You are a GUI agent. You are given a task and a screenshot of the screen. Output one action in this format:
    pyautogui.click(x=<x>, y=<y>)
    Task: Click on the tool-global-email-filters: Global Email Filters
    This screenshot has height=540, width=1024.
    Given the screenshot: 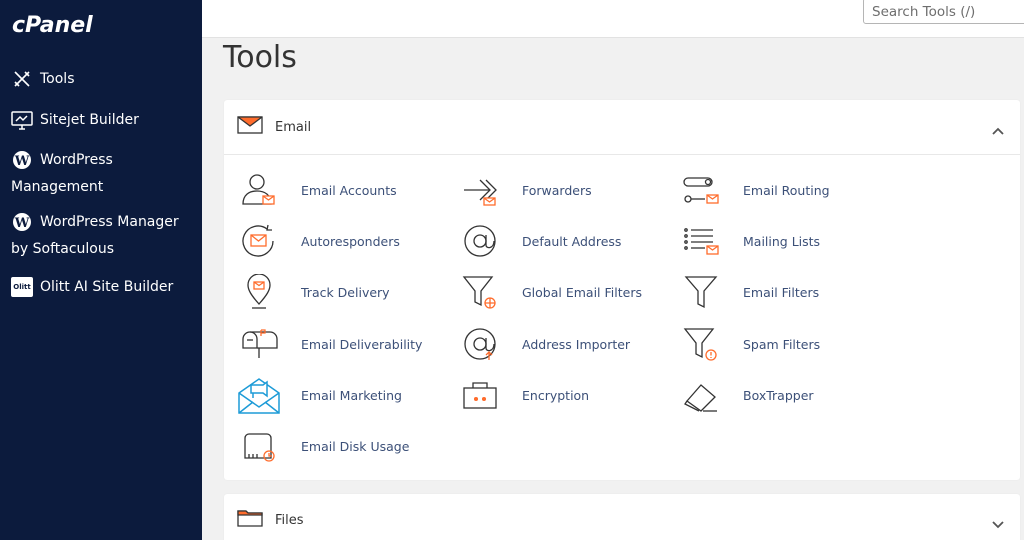 What is the action you would take?
    pyautogui.click(x=550, y=292)
    